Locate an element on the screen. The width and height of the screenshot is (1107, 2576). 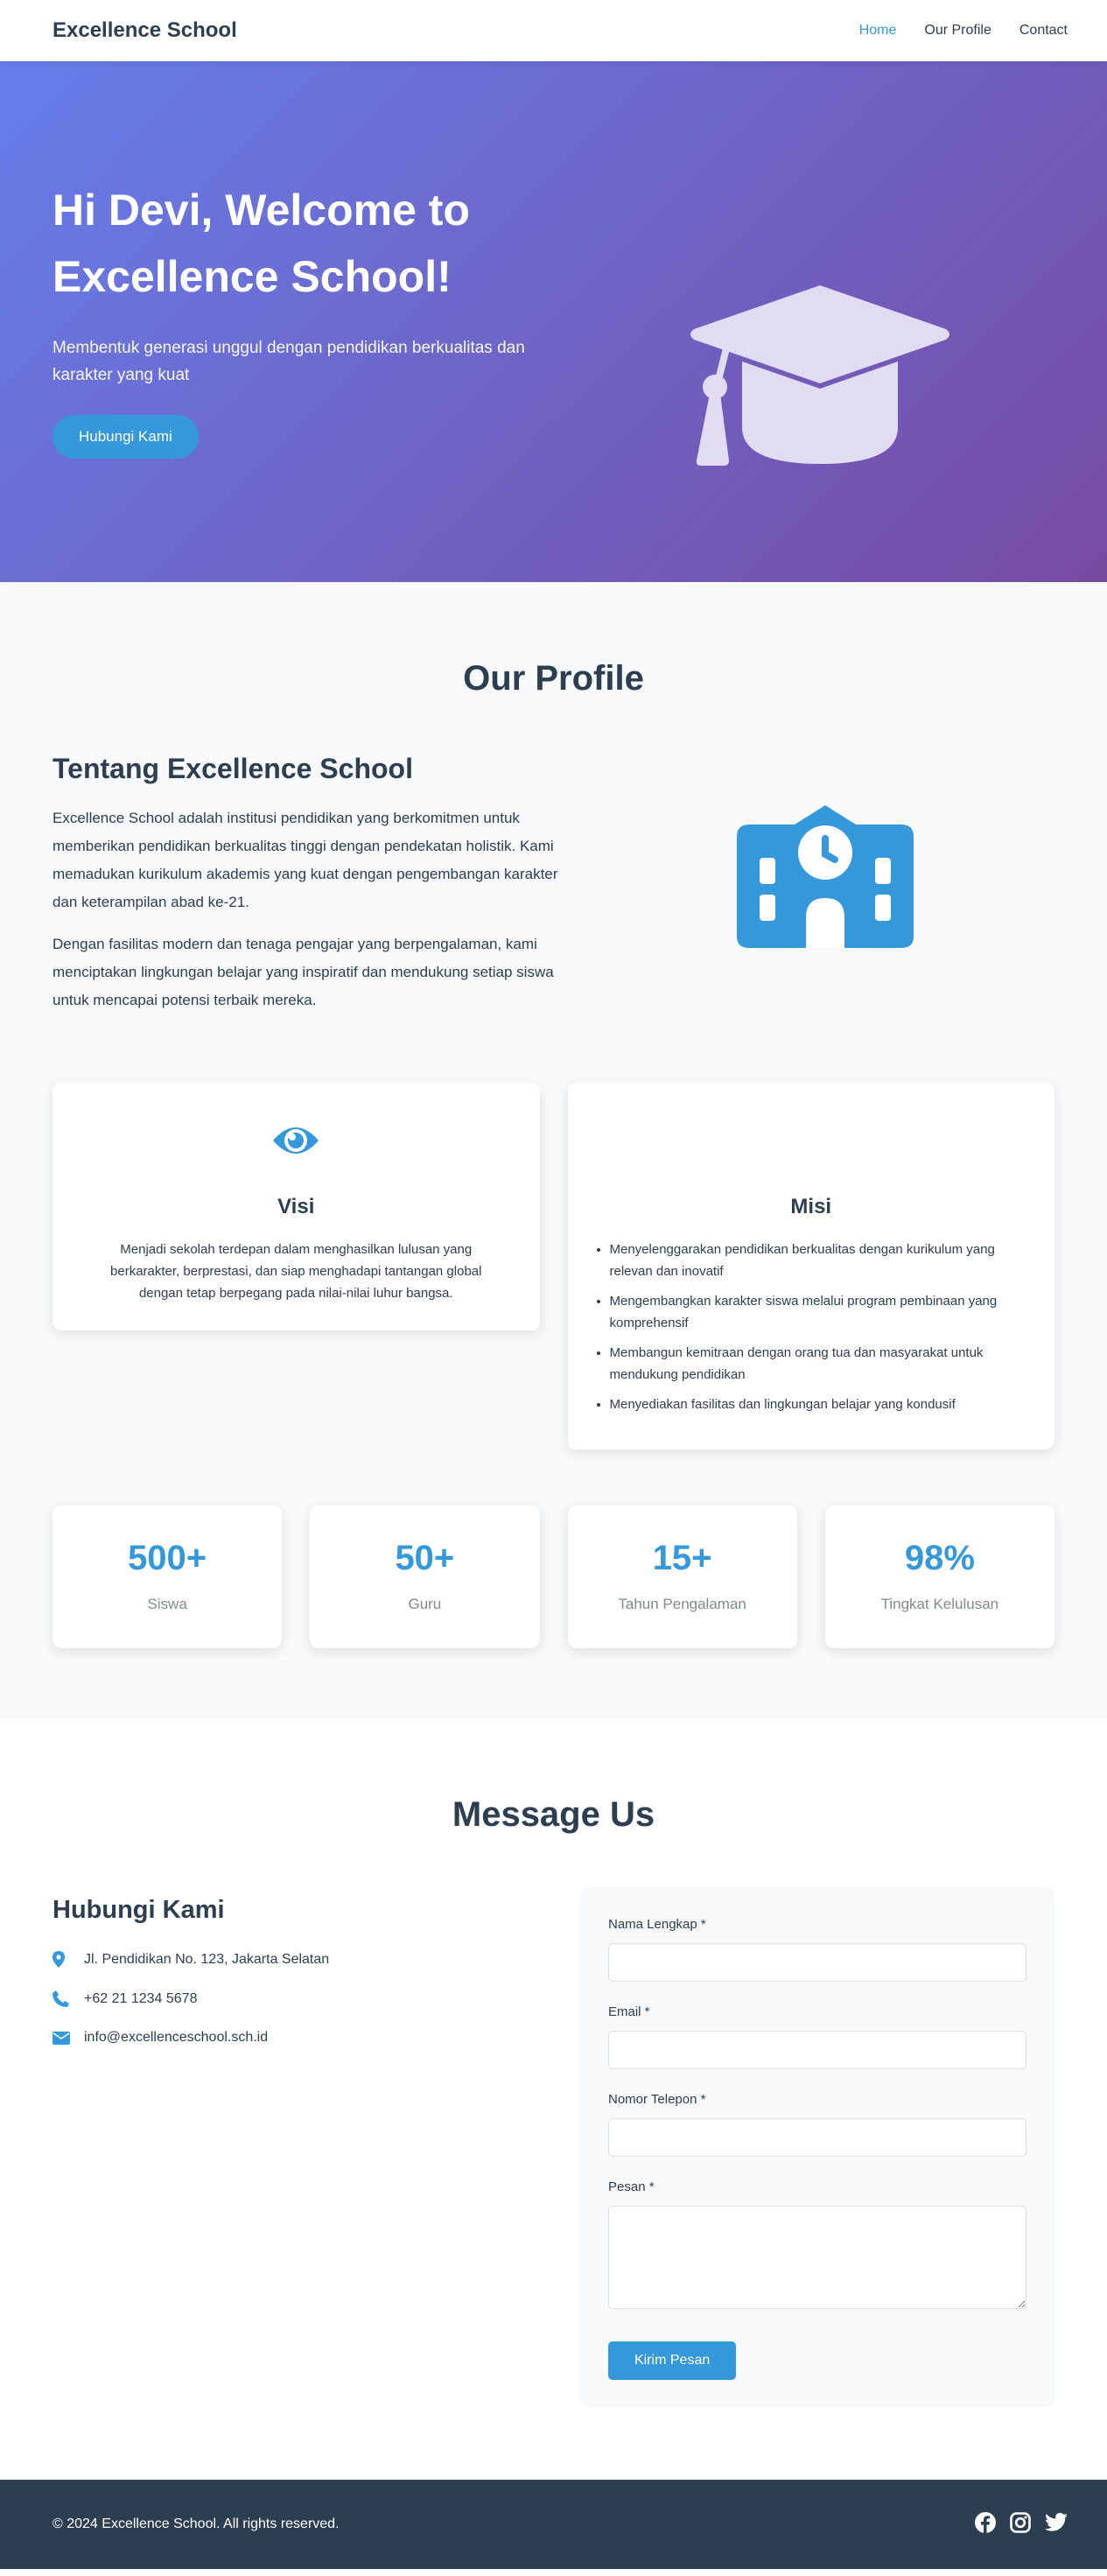
stat-label: Siswa is located at coordinates (167, 1604).